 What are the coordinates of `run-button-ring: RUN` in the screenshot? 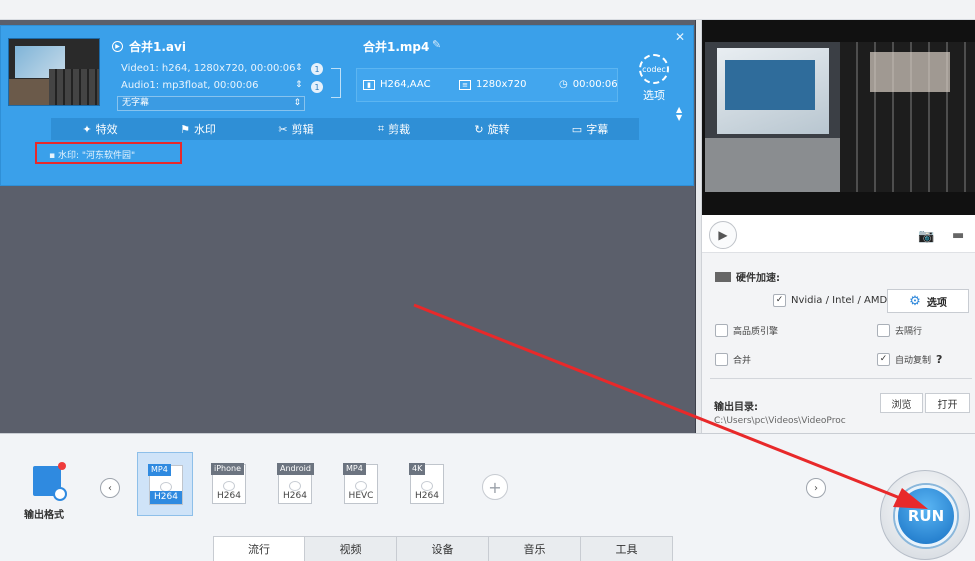 It's located at (925, 515).